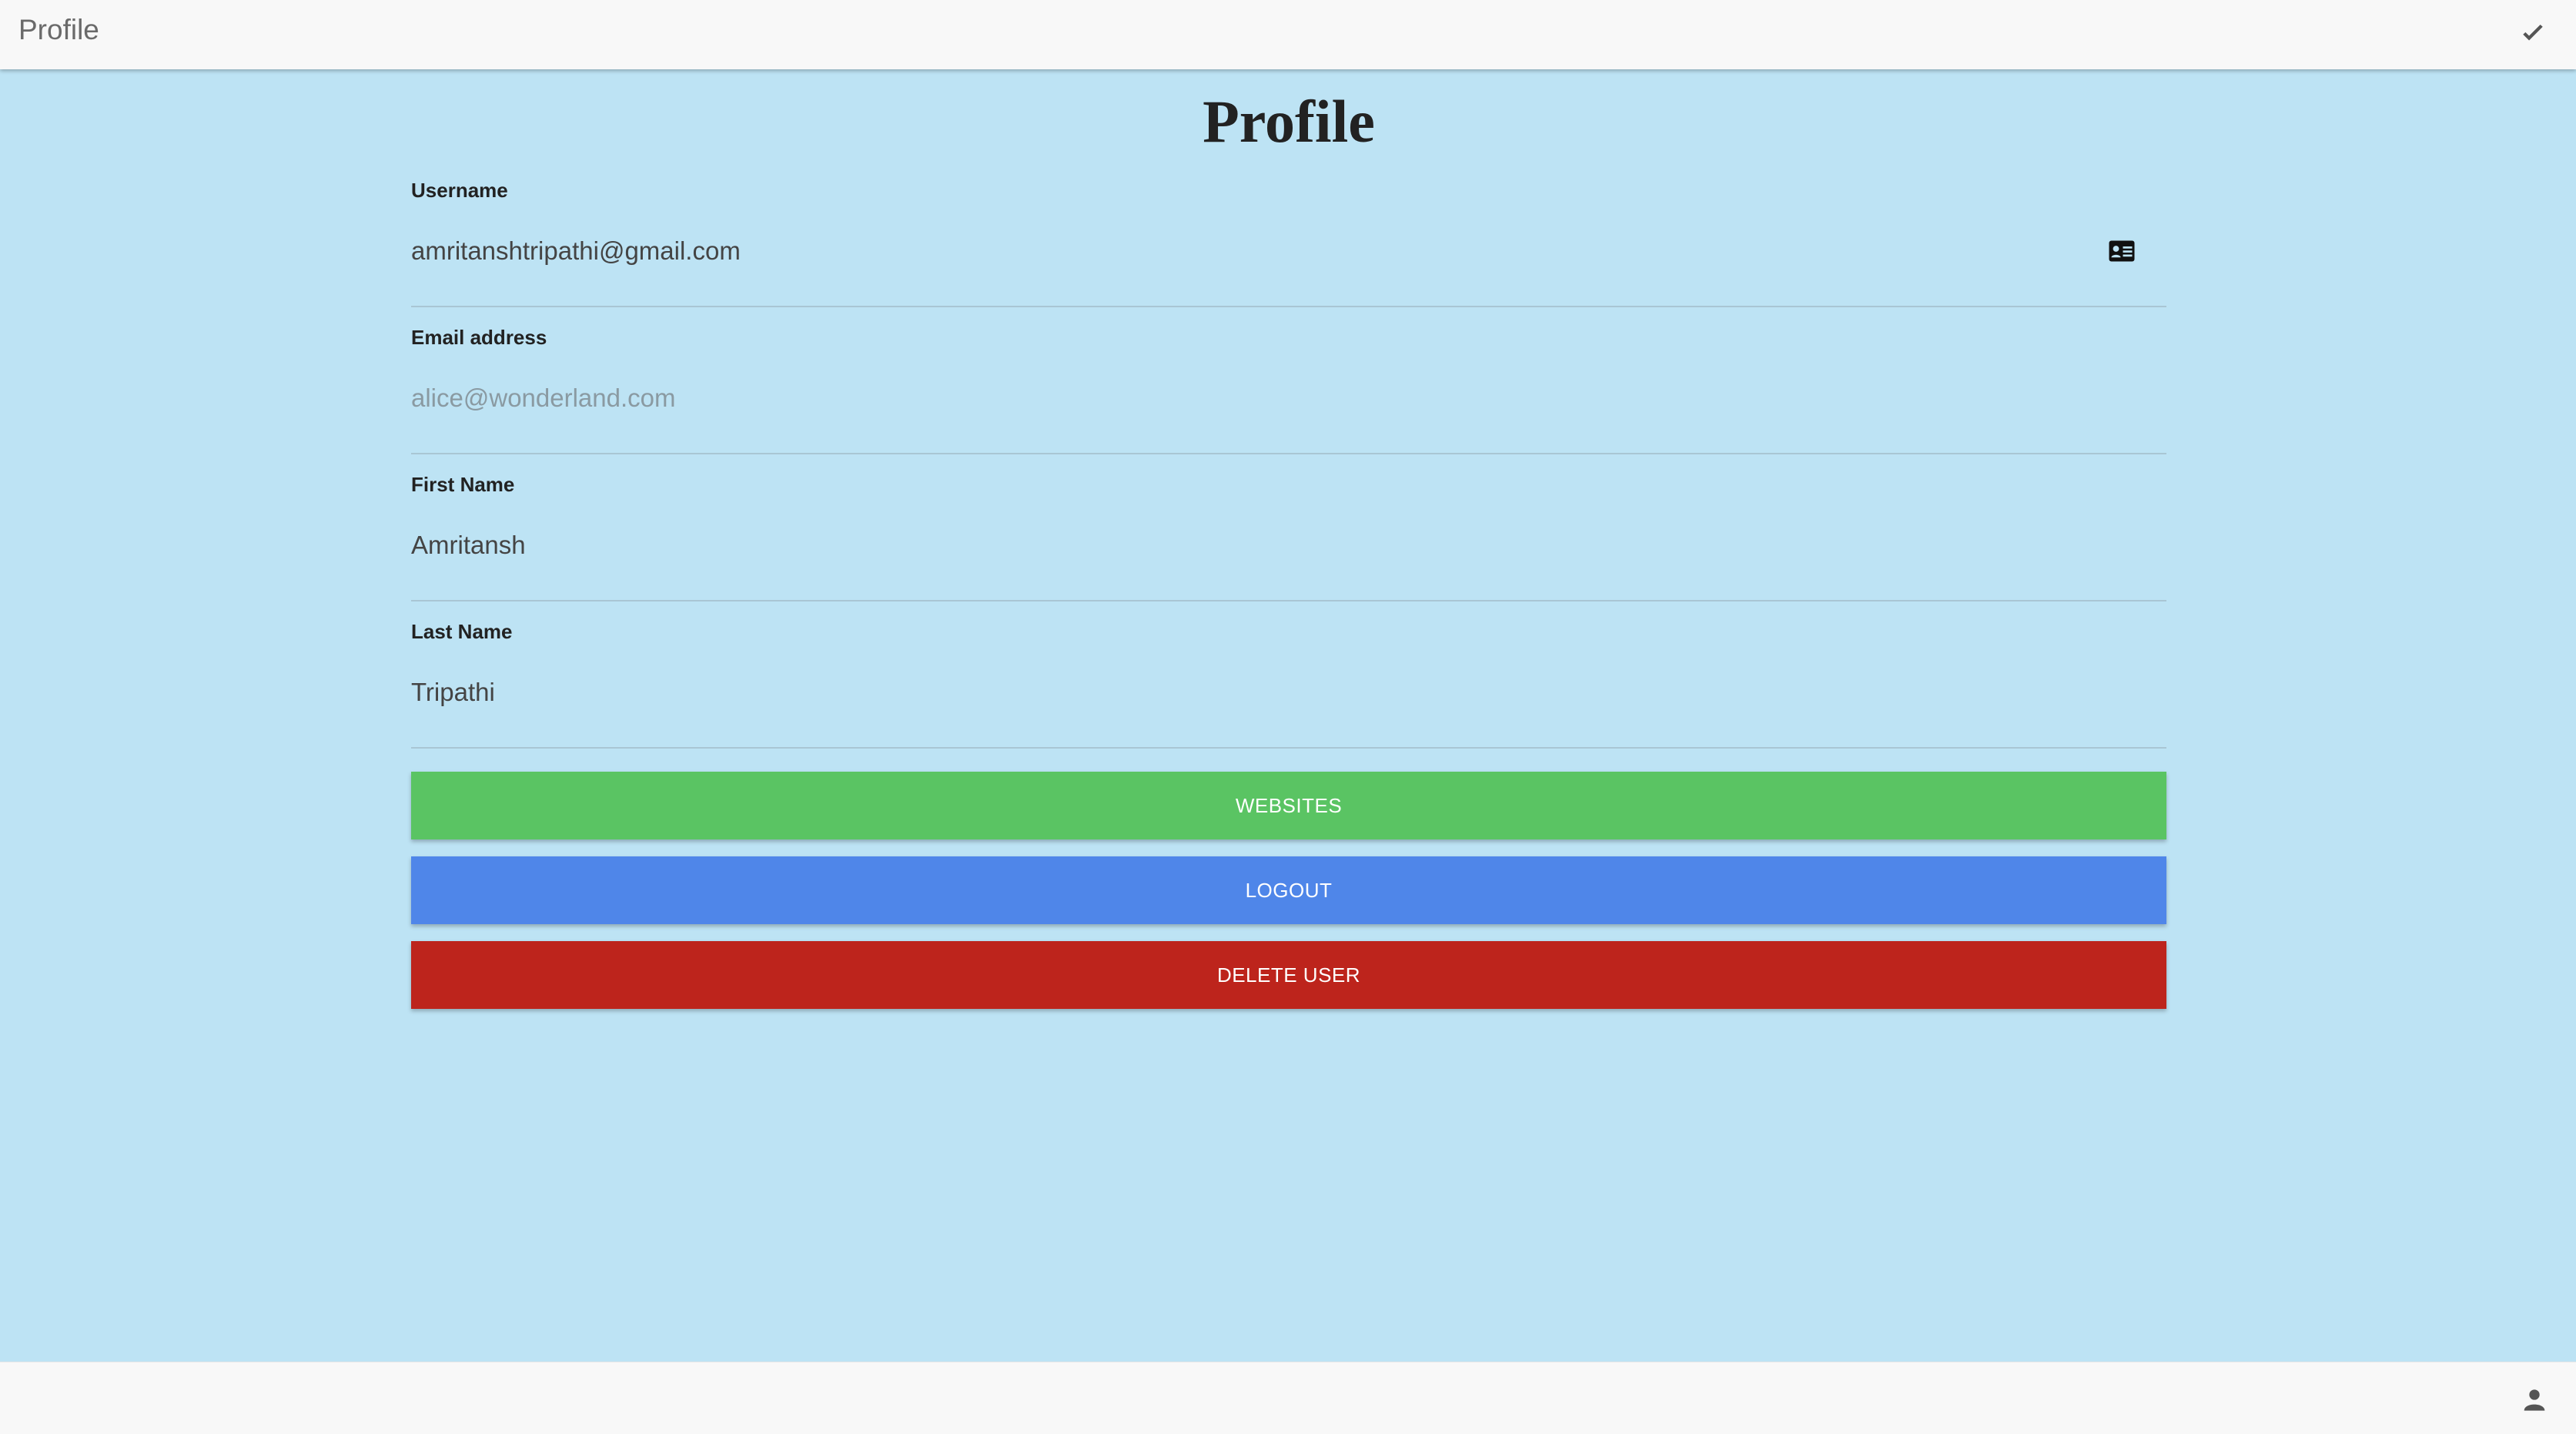  Describe the element at coordinates (463, 484) in the screenshot. I see `first-name-label: First Name` at that location.